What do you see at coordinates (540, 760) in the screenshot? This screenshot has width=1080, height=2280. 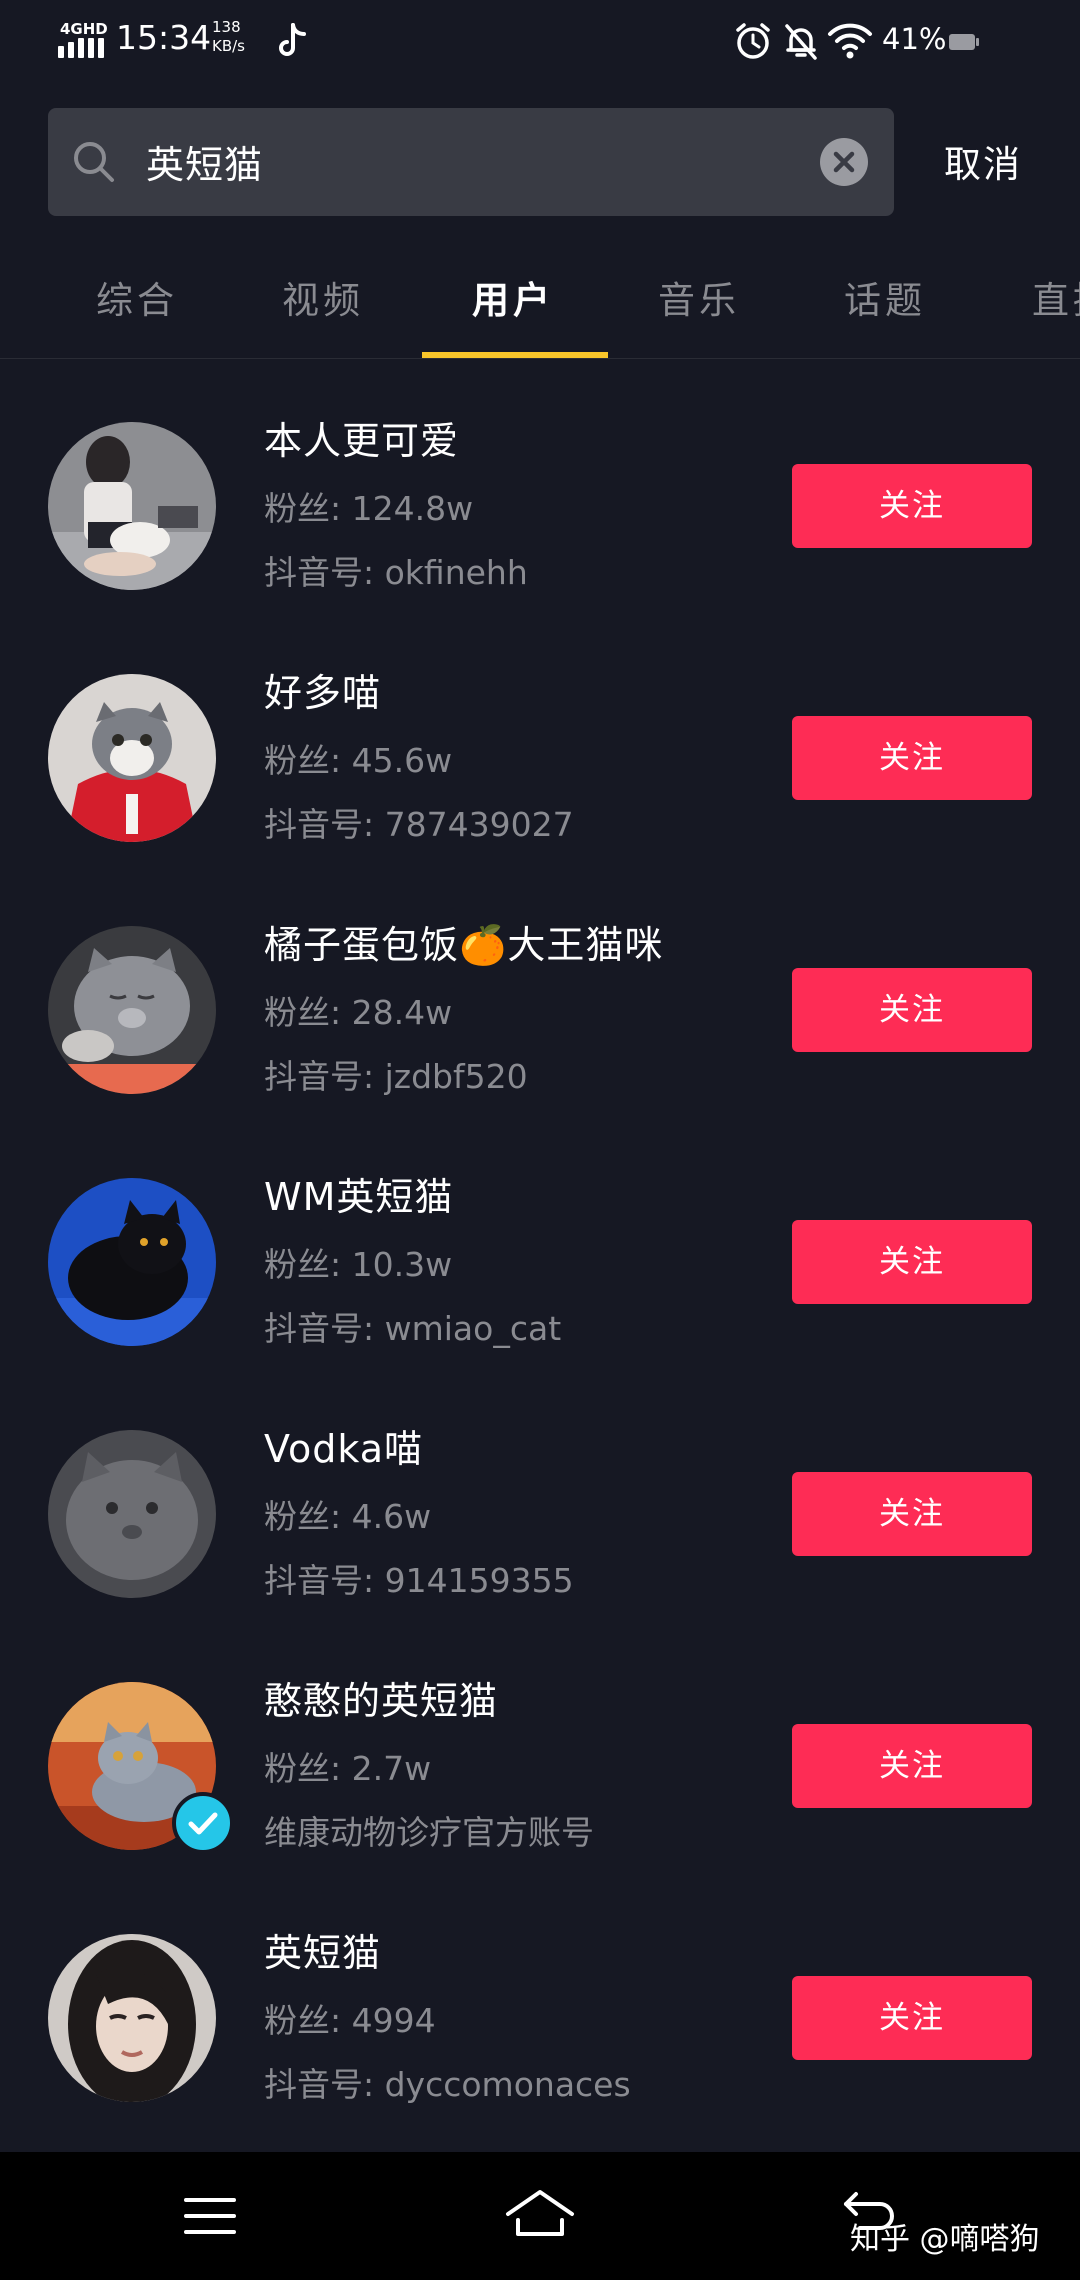 I see `list-item: 好多喵 粉丝: 45.6w 抖音号: 787439027 关注` at bounding box center [540, 760].